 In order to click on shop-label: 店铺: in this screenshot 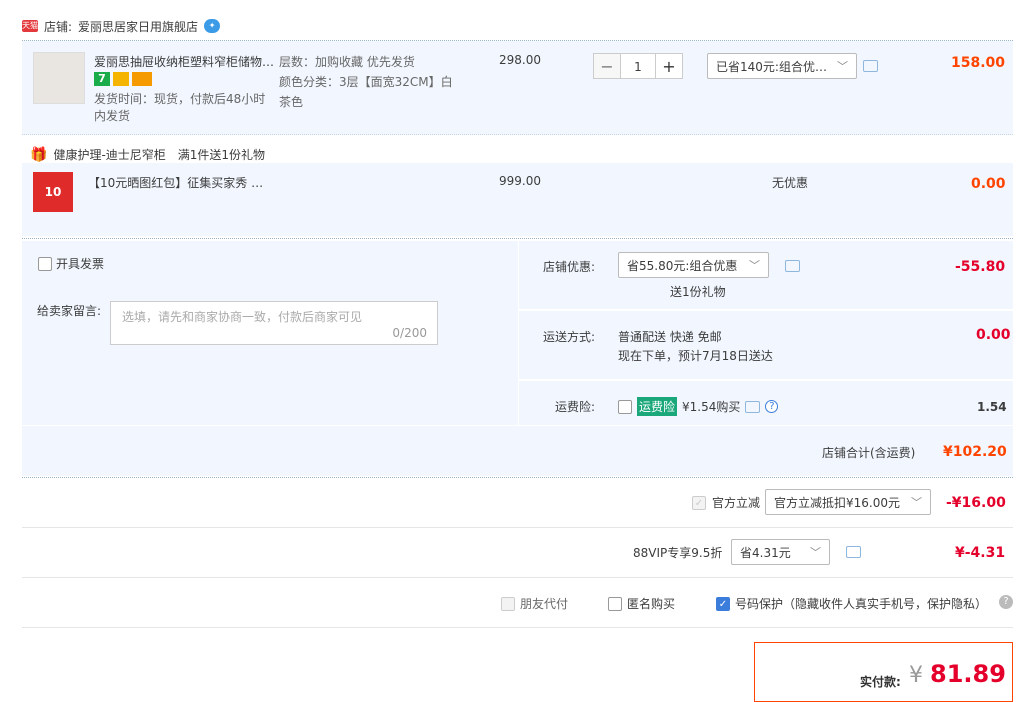, I will do `click(58, 26)`.